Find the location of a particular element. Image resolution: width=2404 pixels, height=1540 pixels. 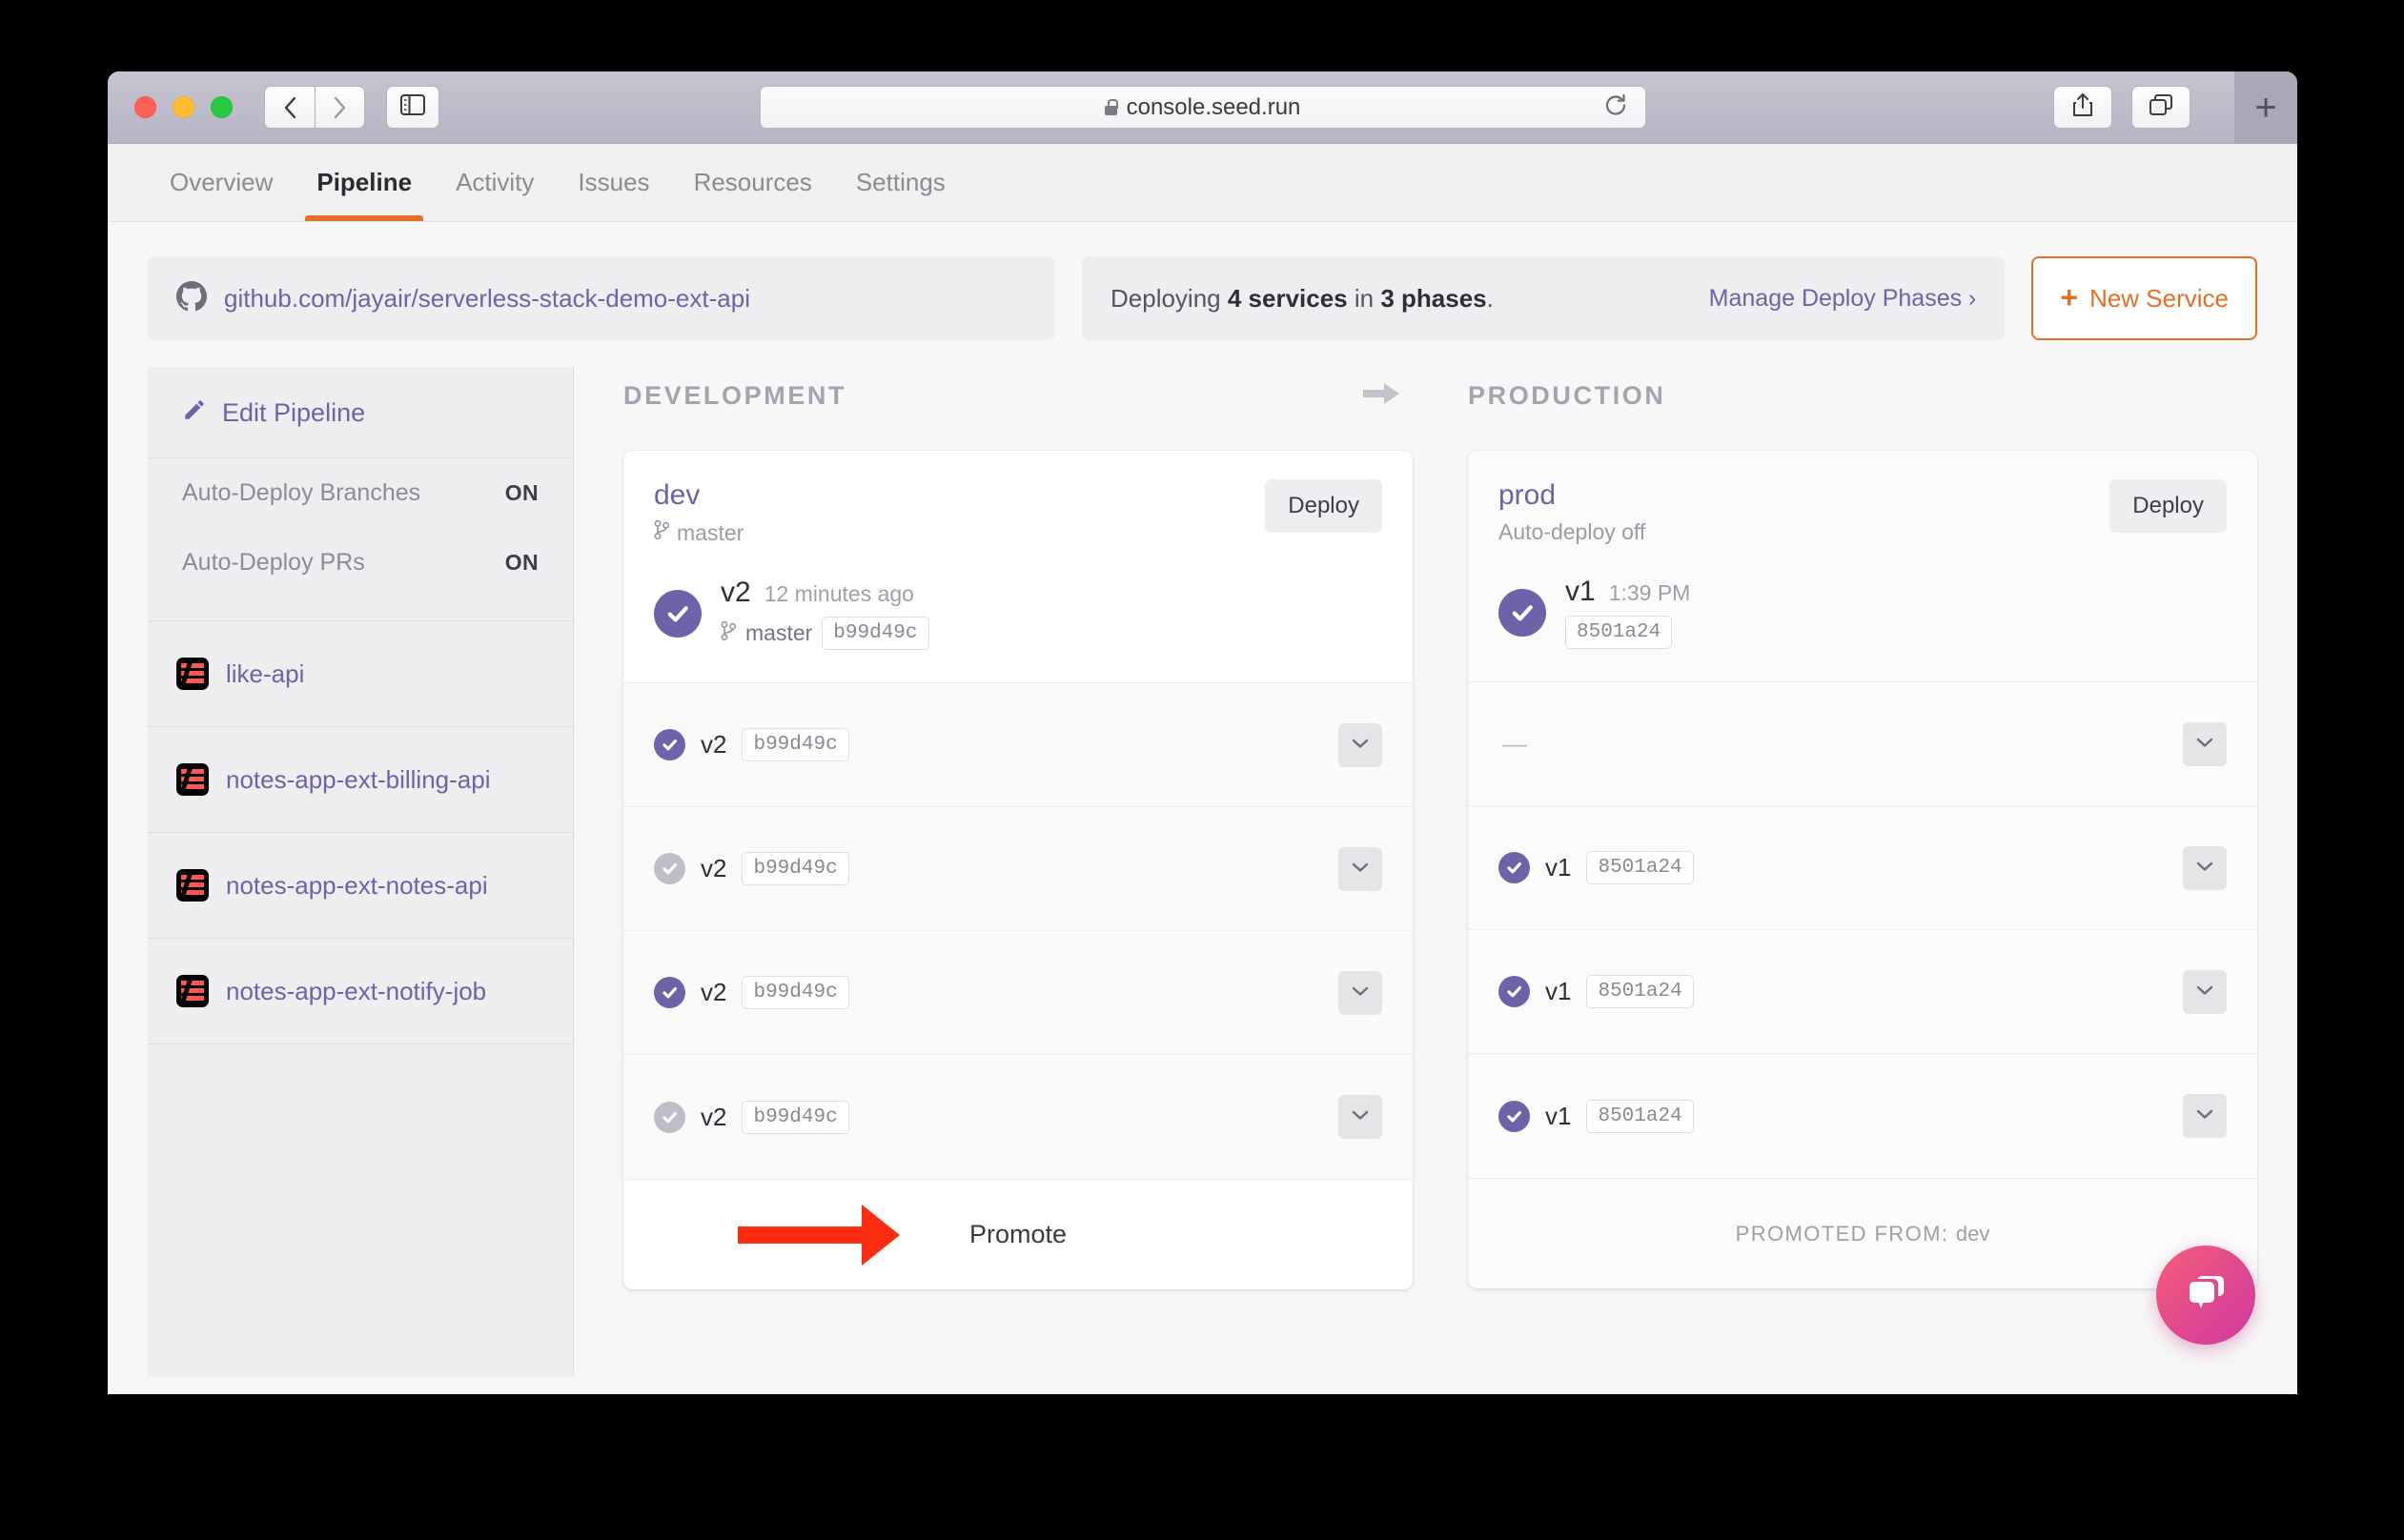

sidebar-service-like-api: like-api is located at coordinates (360, 674).